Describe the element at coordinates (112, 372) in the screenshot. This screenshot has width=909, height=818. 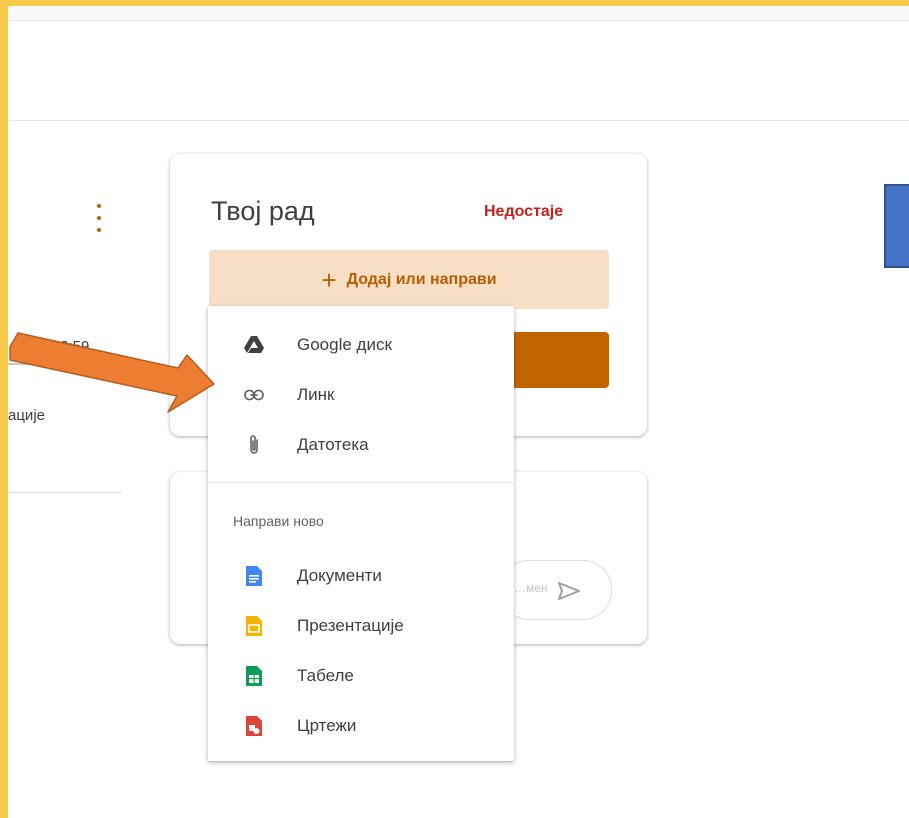
I see `annotation-arrow-icon` at that location.